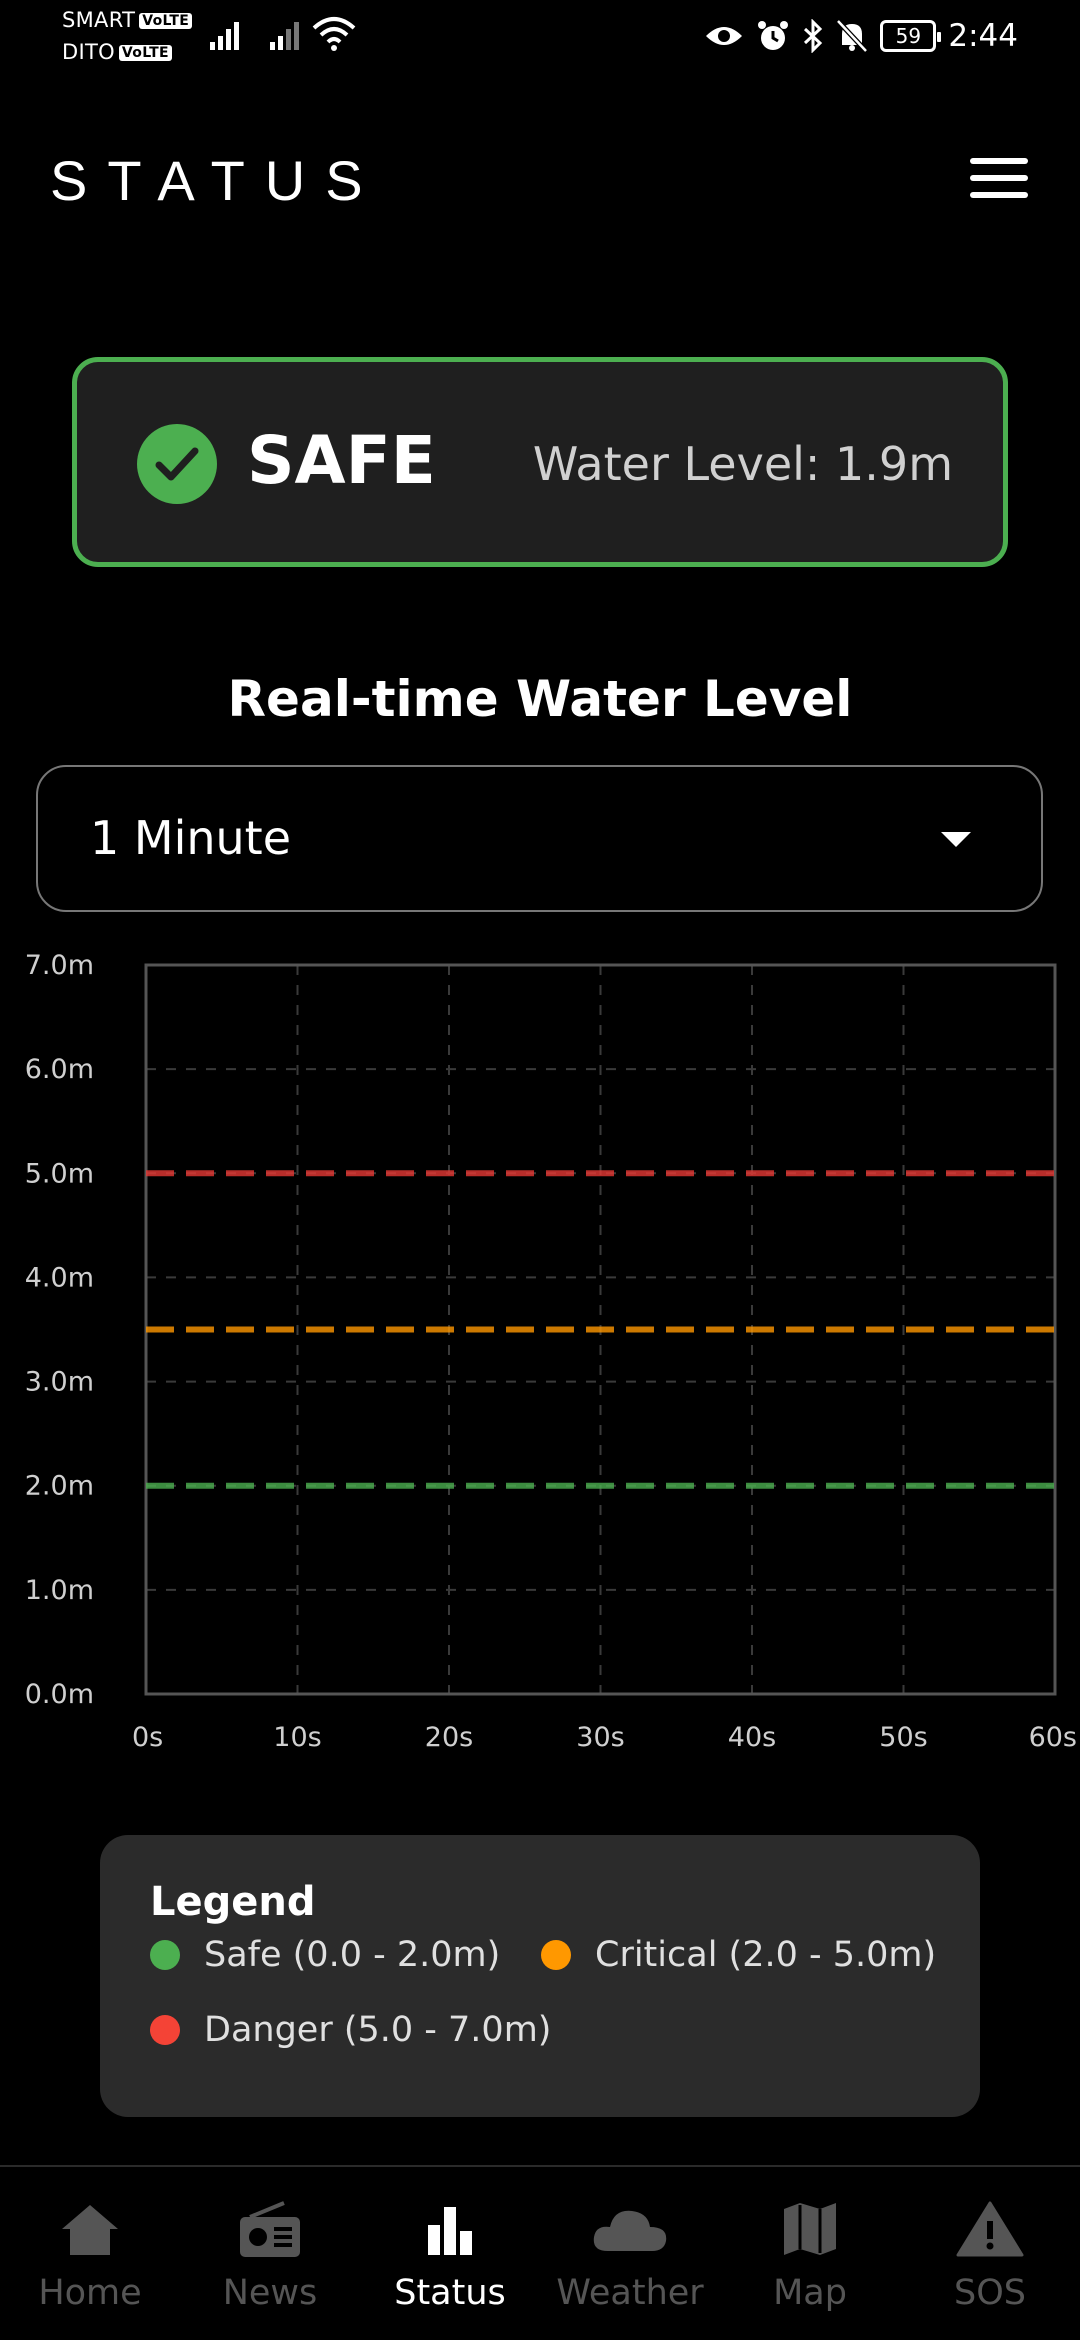 This screenshot has width=1080, height=2340. I want to click on nav-weather: Weather, so click(630, 2255).